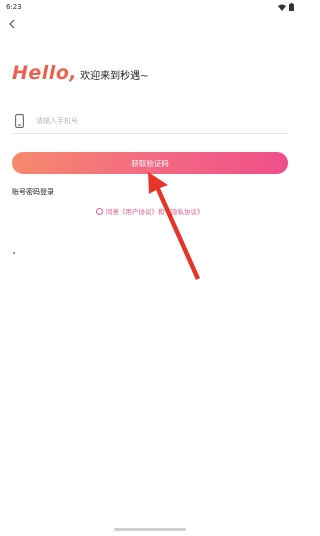 The image size is (320, 536). Describe the element at coordinates (45, 73) in the screenshot. I see `hello-title: Hello,` at that location.